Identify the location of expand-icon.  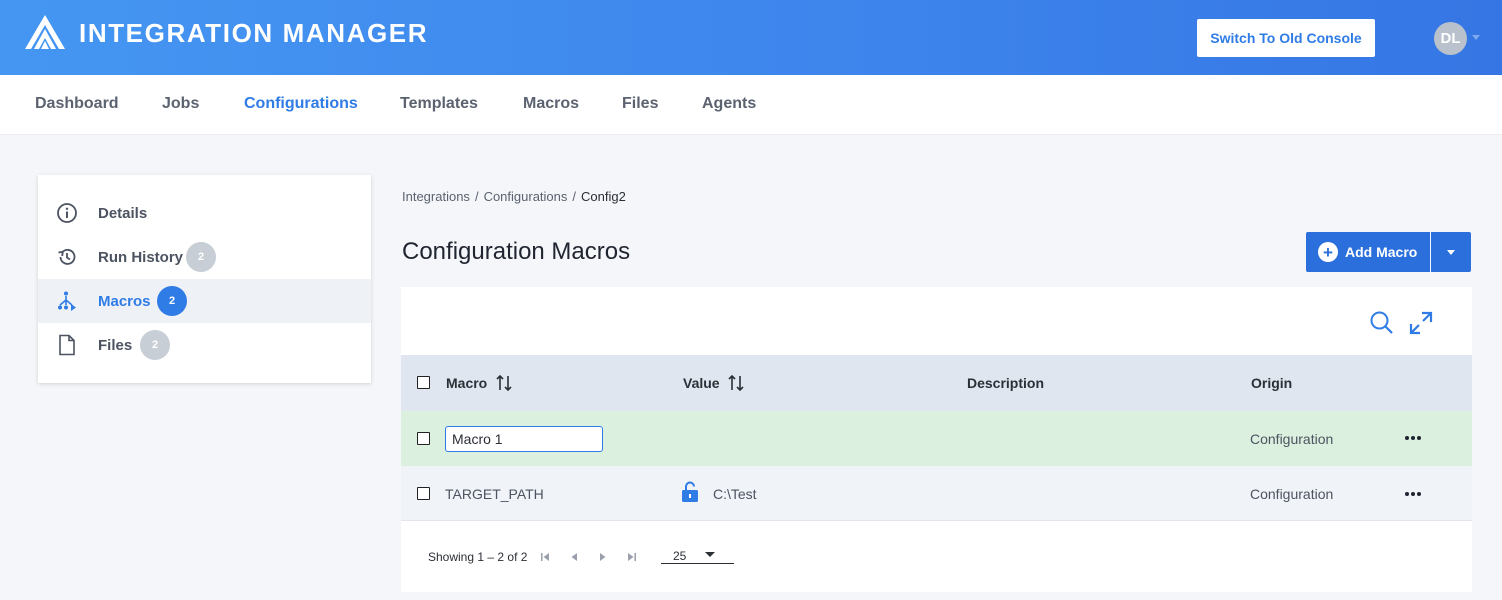
(1421, 323).